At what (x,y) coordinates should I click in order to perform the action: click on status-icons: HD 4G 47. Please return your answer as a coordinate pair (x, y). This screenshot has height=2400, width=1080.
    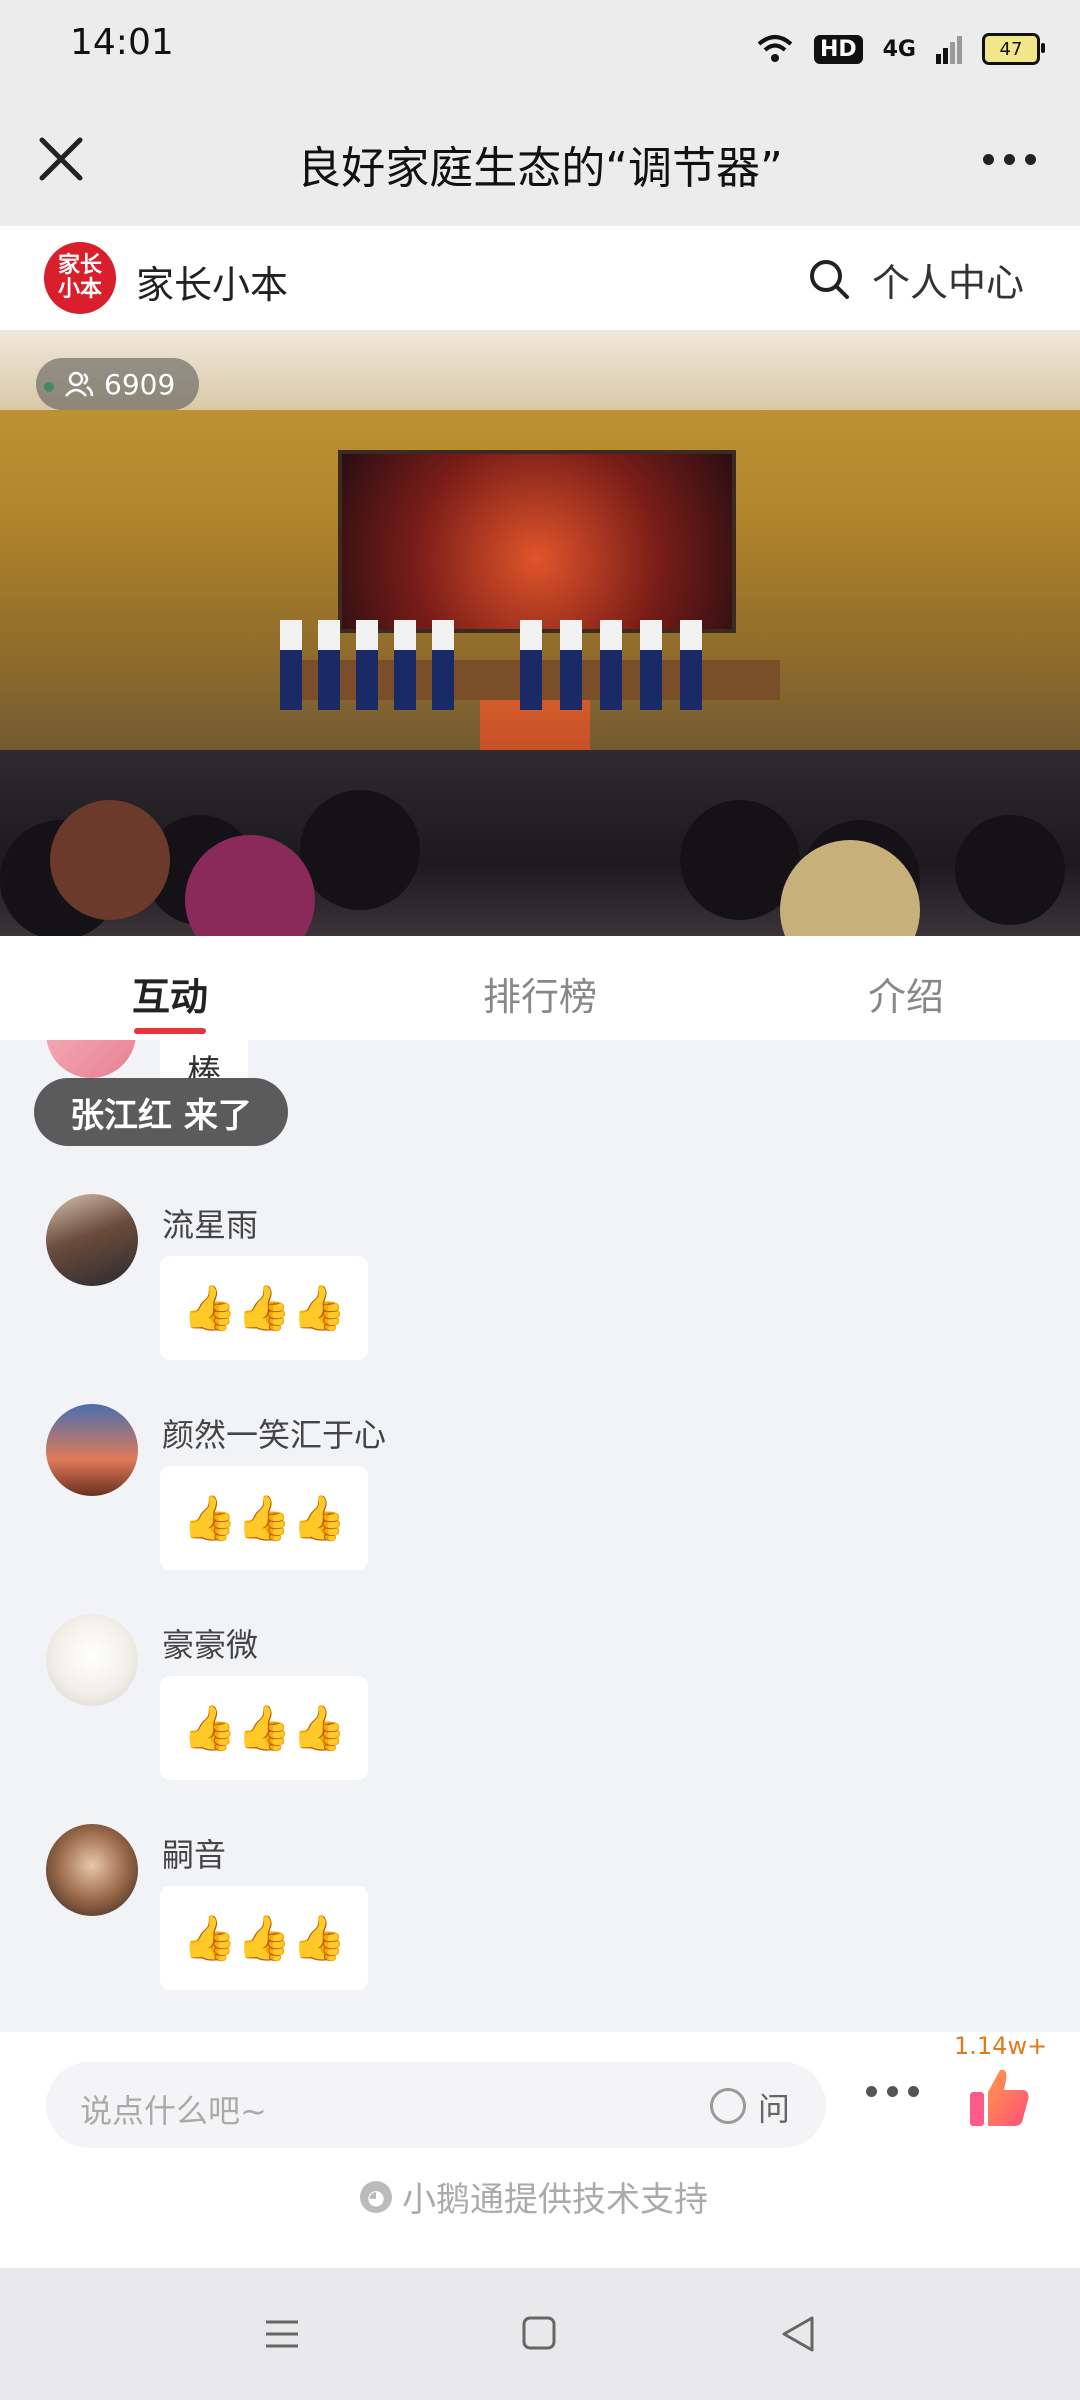
    Looking at the image, I should click on (900, 49).